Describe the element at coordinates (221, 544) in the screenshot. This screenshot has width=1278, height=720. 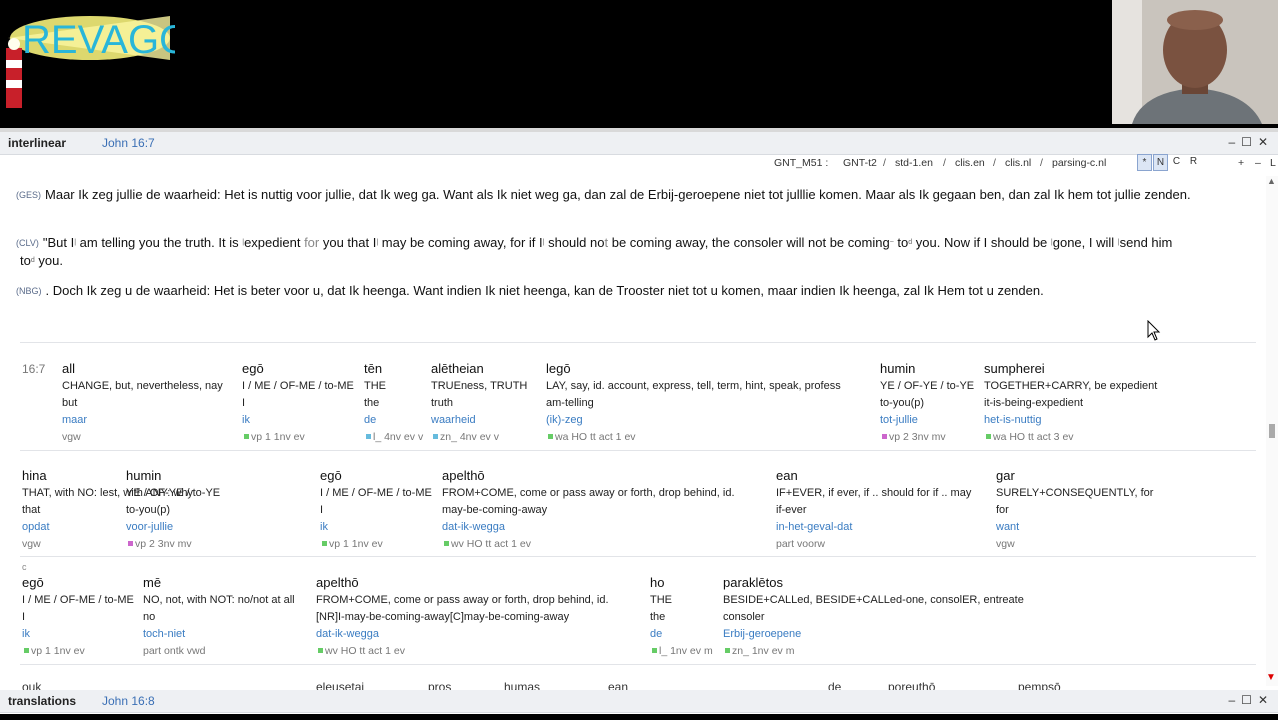
I see `parsing-code: vp 2 3nv mv` at that location.